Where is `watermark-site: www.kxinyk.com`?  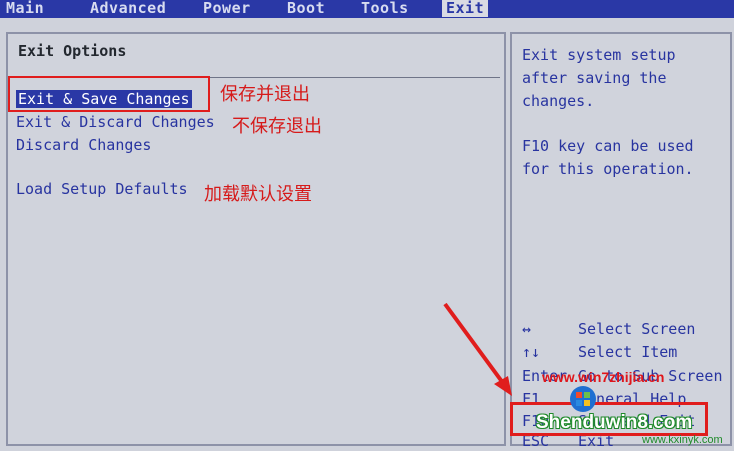
watermark-site: www.kxinyk.com is located at coordinates (682, 440).